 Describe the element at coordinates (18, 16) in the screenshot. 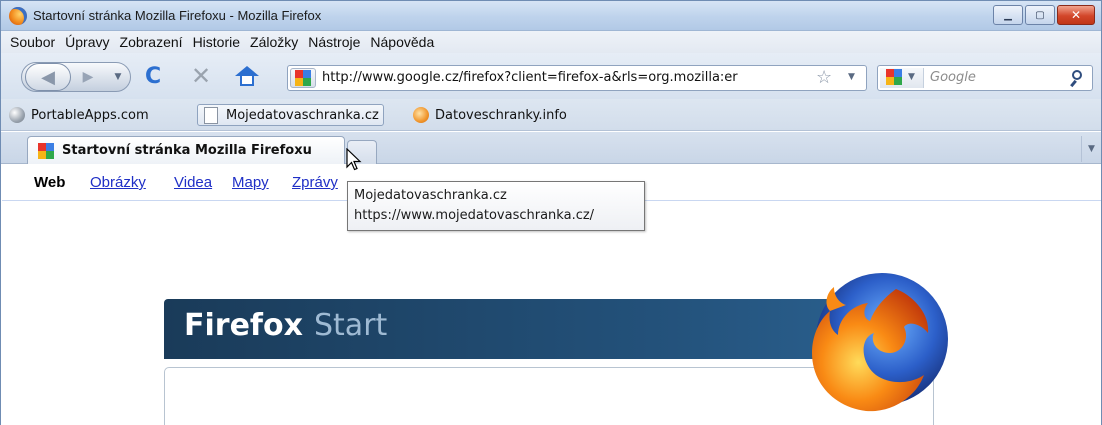

I see `firefox-app-icon` at that location.